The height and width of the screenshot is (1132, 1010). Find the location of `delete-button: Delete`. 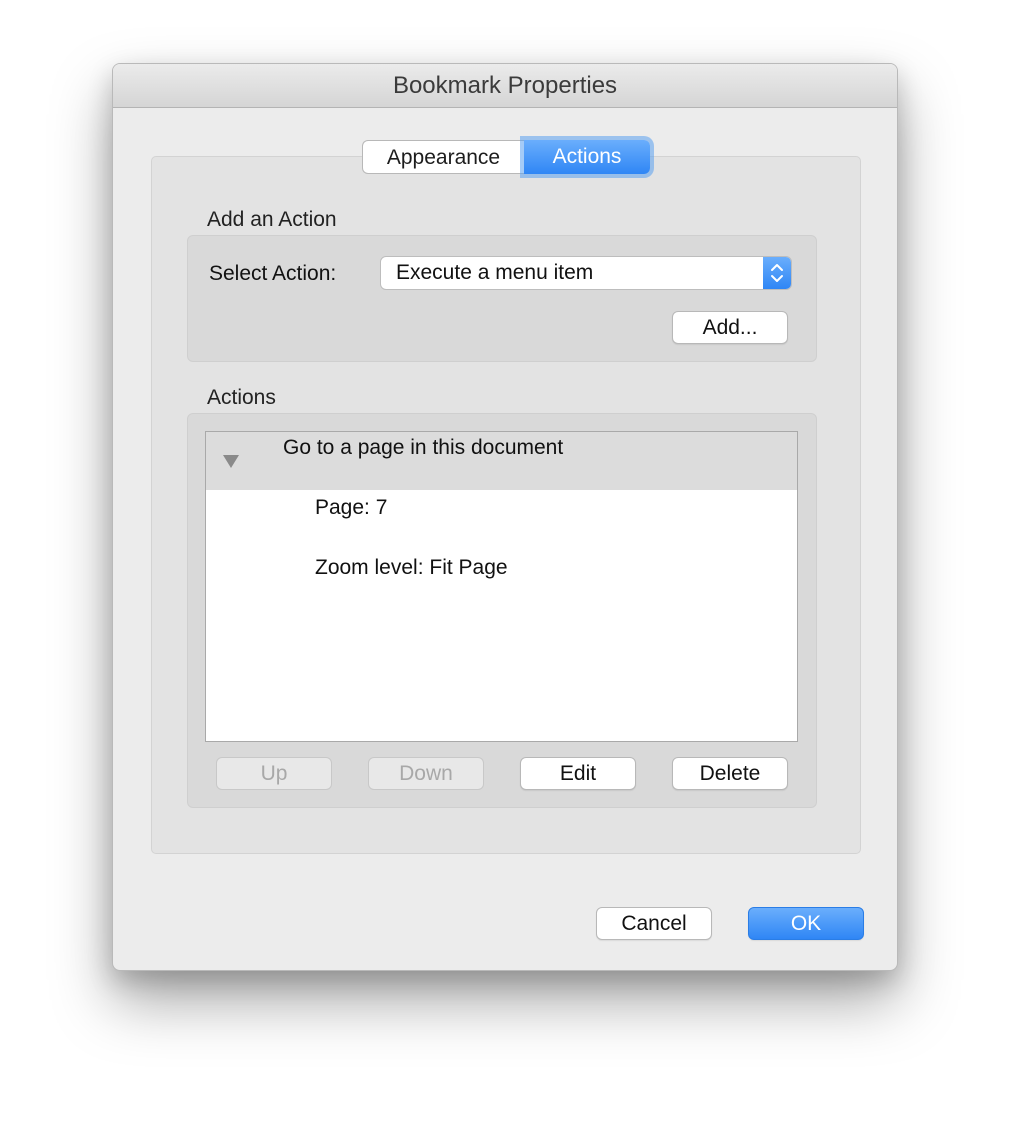

delete-button: Delete is located at coordinates (730, 773).